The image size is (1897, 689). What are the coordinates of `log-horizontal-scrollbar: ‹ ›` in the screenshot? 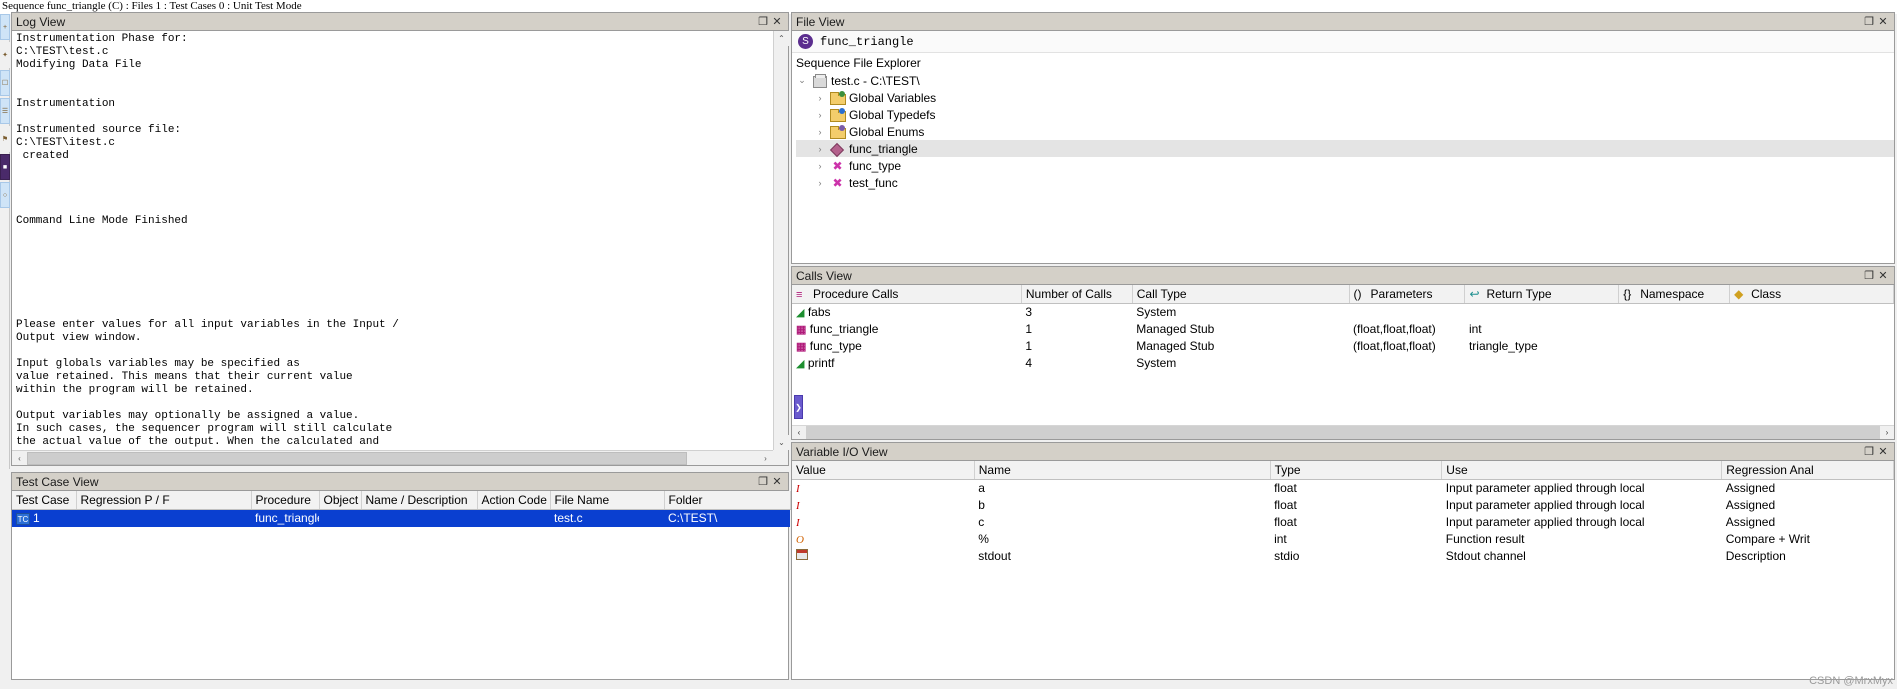 It's located at (392, 457).